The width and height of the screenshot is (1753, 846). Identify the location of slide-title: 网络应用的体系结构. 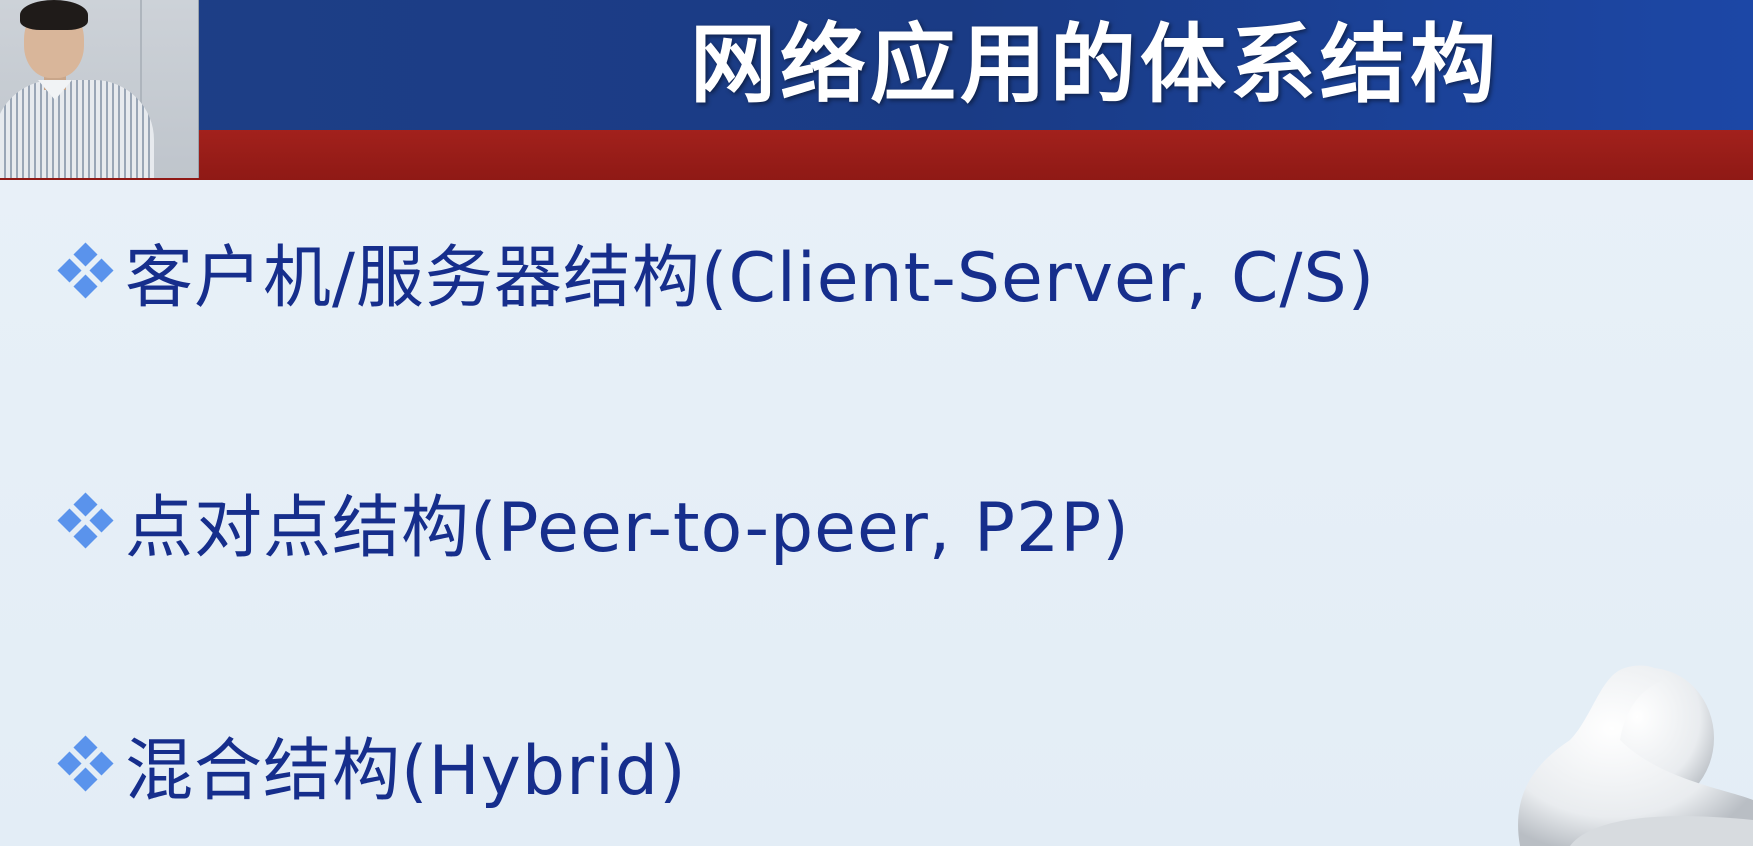
(1095, 65).